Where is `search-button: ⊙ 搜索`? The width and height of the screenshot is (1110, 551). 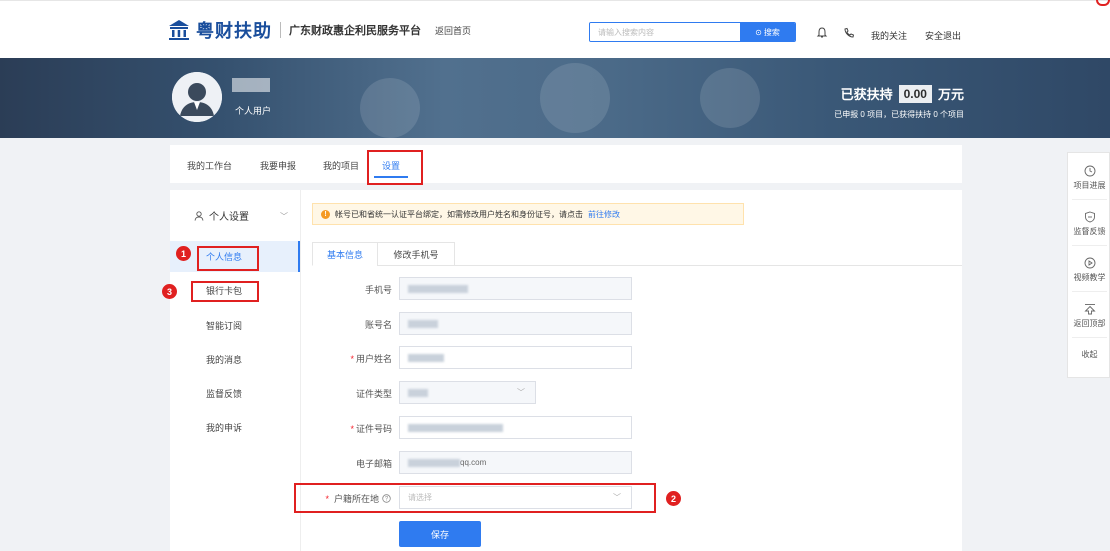 search-button: ⊙ 搜索 is located at coordinates (767, 32).